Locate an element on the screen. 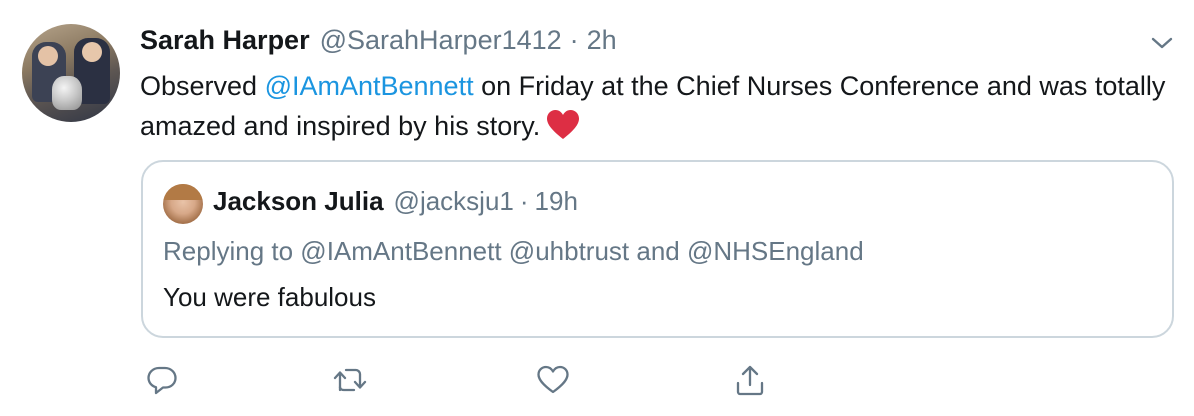  quoted-tweet-text: You were fabulous is located at coordinates (269, 297).